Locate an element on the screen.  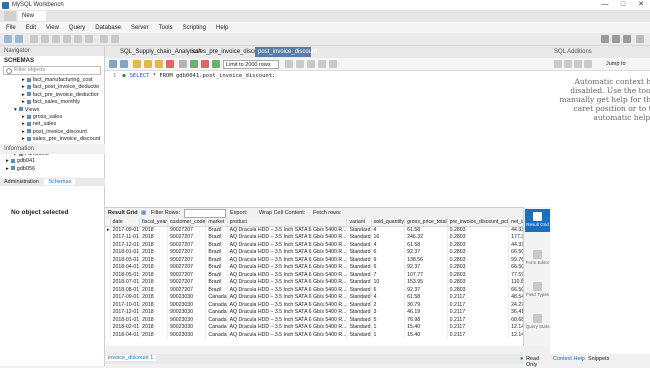
table-cell: 2018-05-01 is located at coordinates (125, 275).